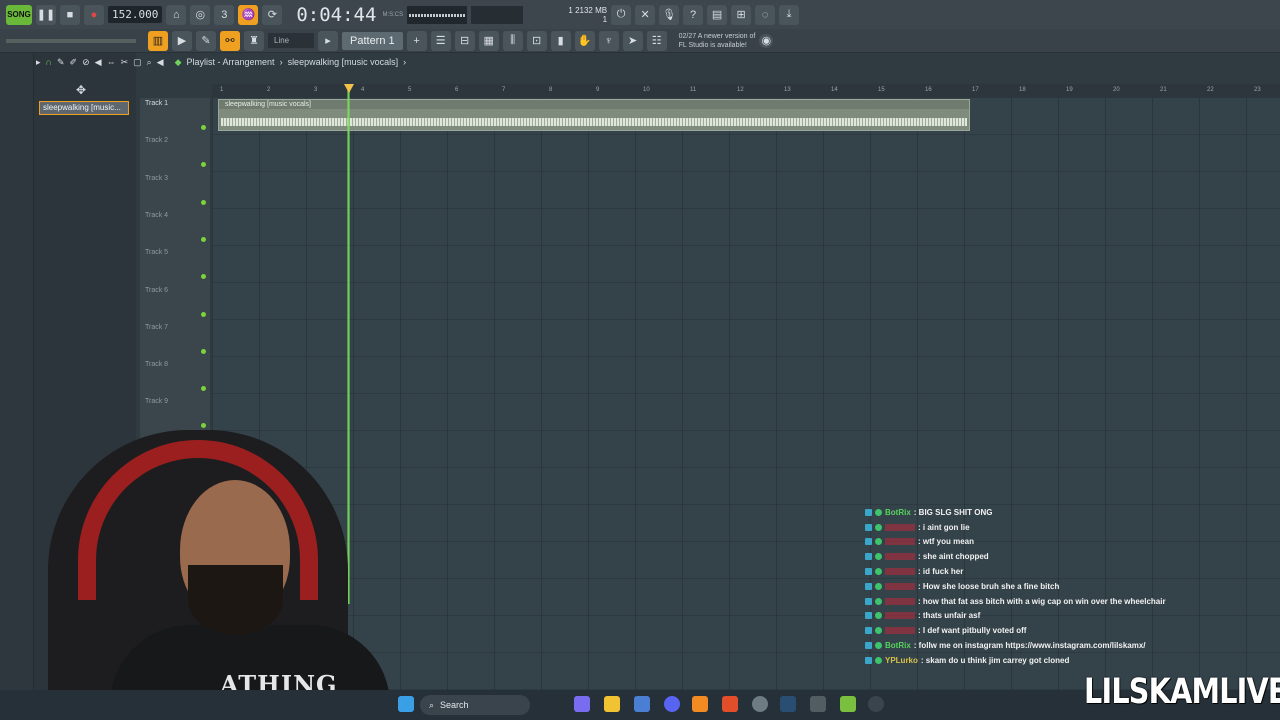 The image size is (1280, 720). I want to click on fl-studio-icon, so click(700, 704).